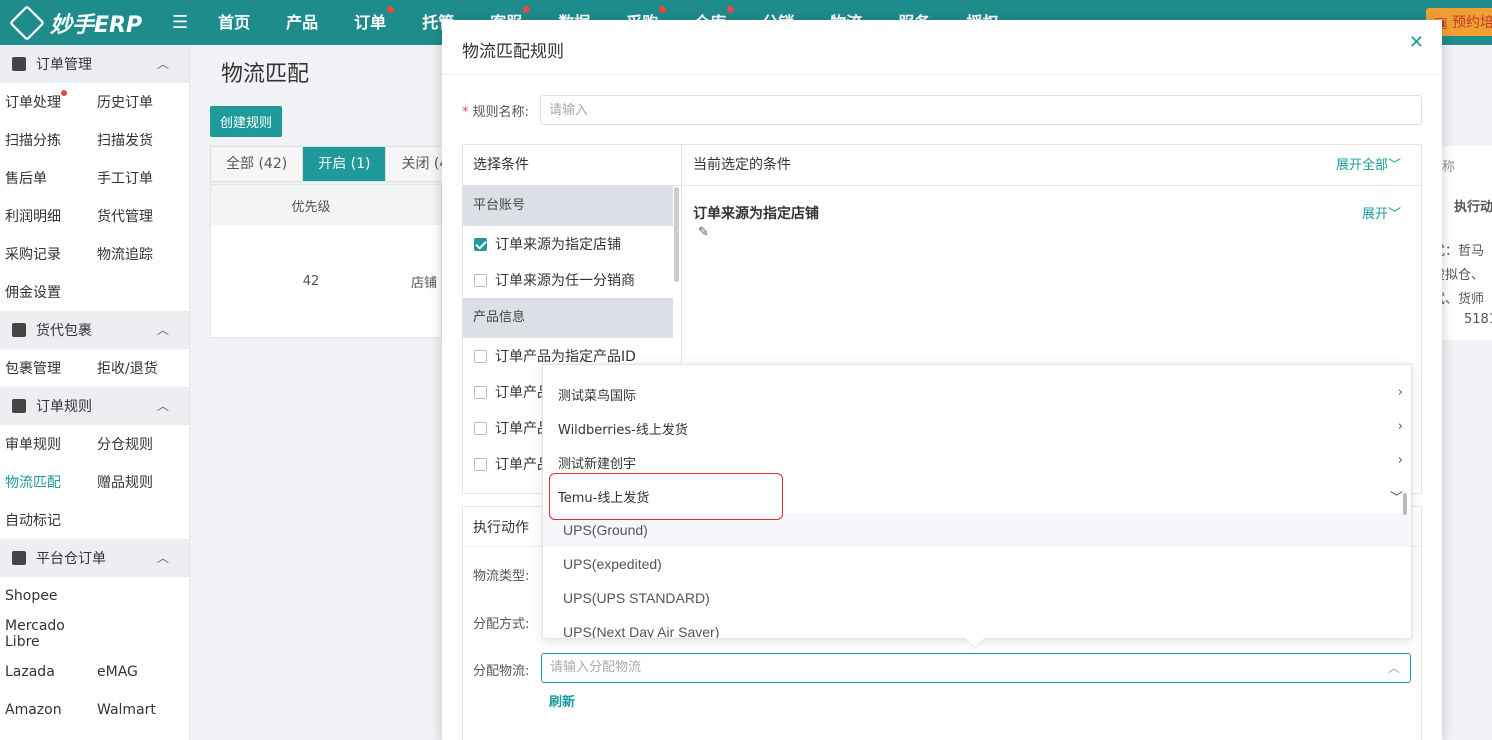 The width and height of the screenshot is (1492, 740). I want to click on logistics-provider-group: Wildberries-线上发货 ›, so click(977, 428).